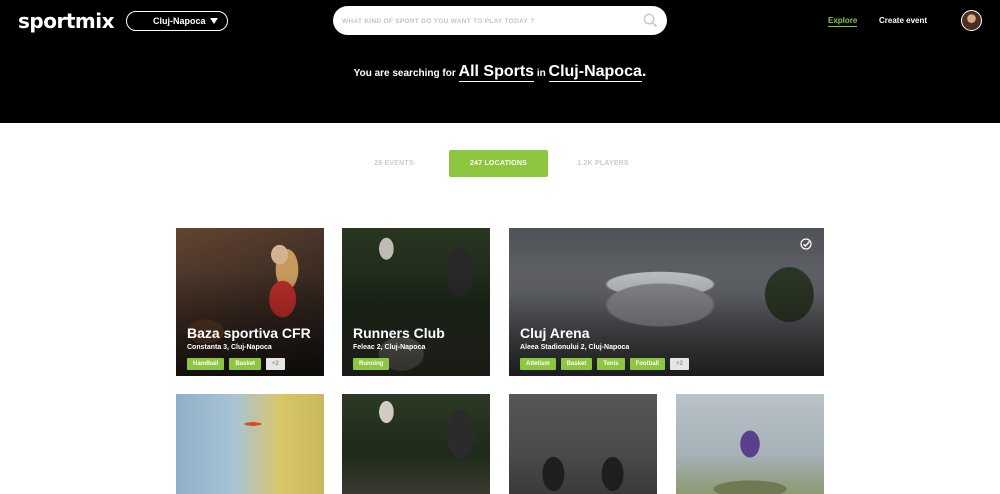  What do you see at coordinates (487, 21) in the screenshot?
I see `search-input` at bounding box center [487, 21].